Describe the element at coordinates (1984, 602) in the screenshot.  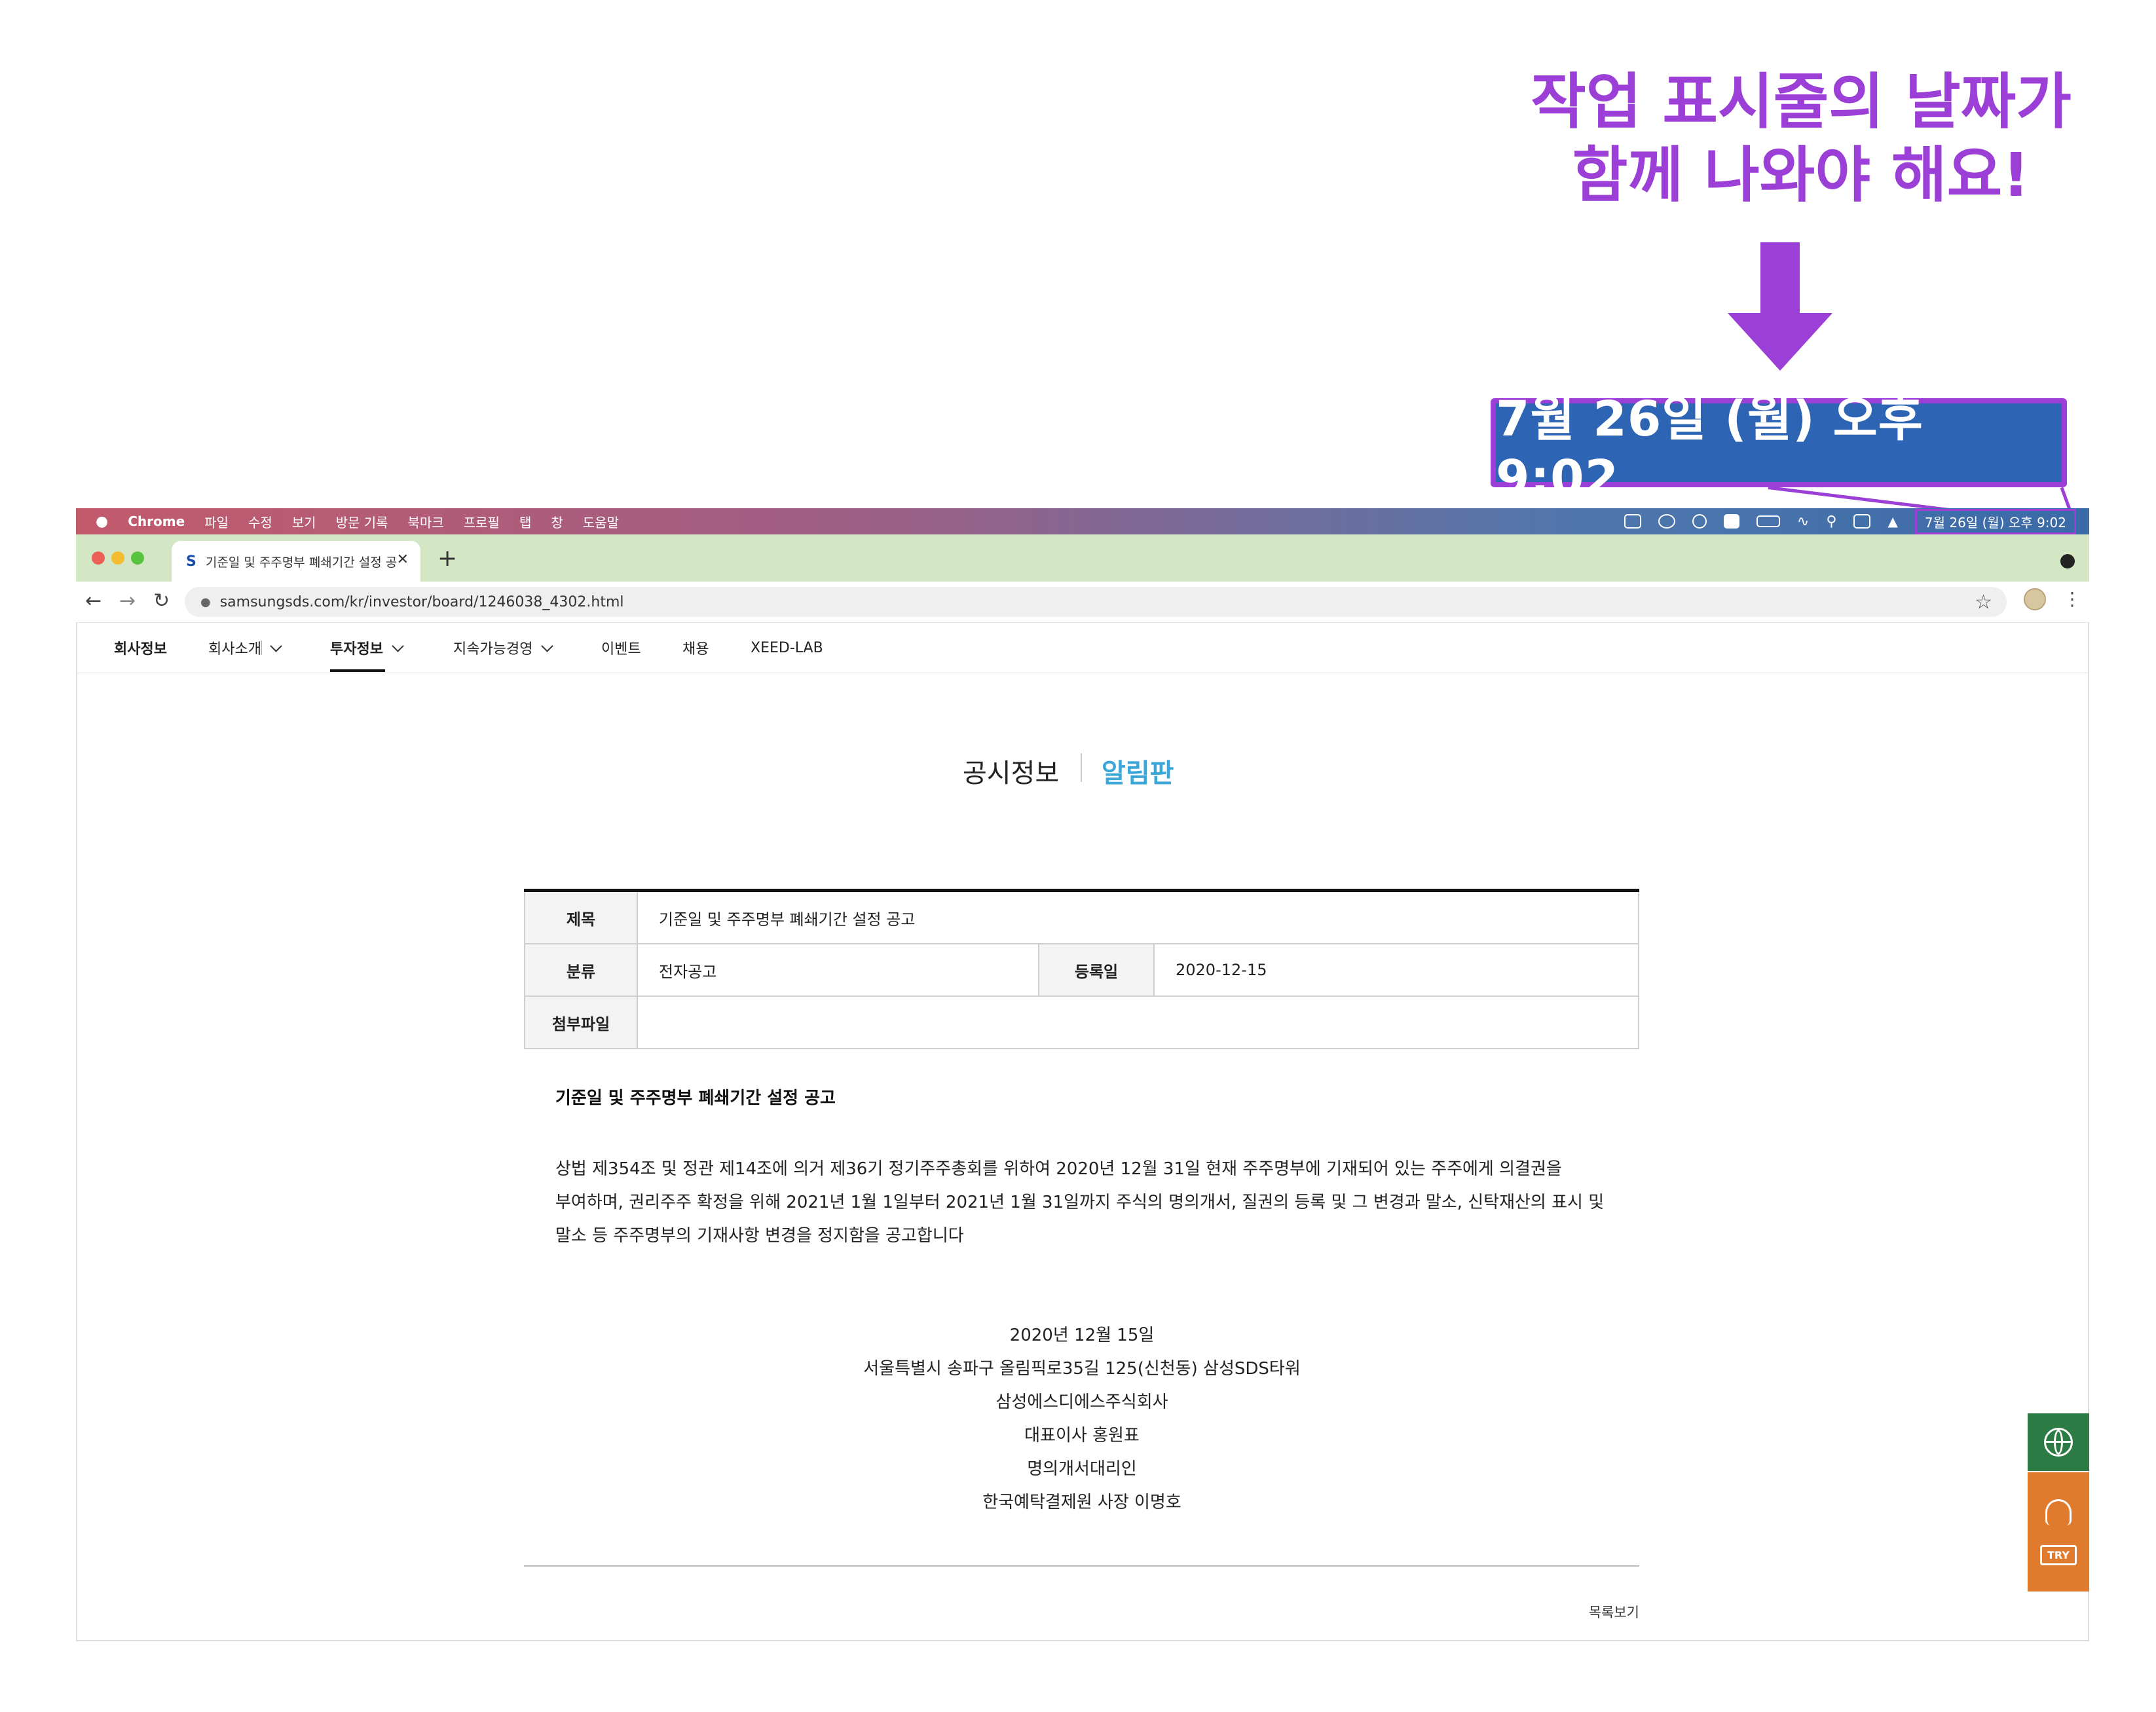
I see `bookmark-star-icon: ☆` at that location.